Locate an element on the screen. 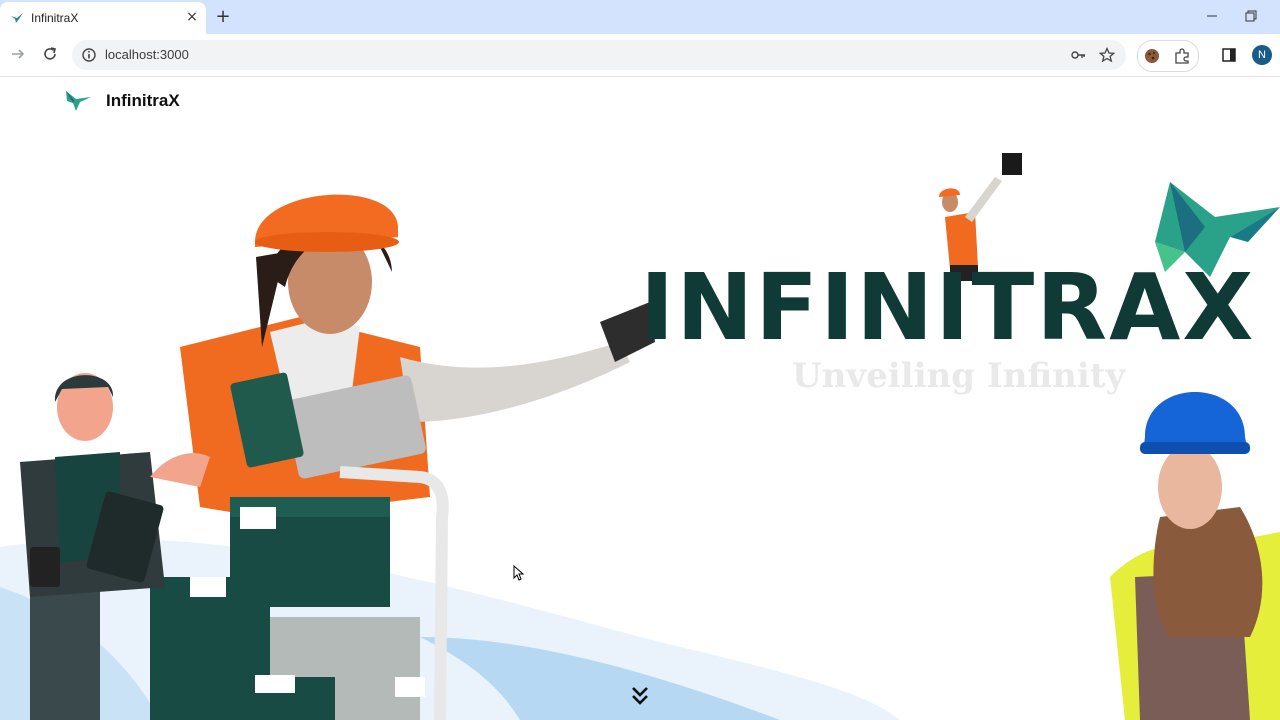 This screenshot has height=720, width=1280. tab-title: InfinitraX is located at coordinates (55, 18).